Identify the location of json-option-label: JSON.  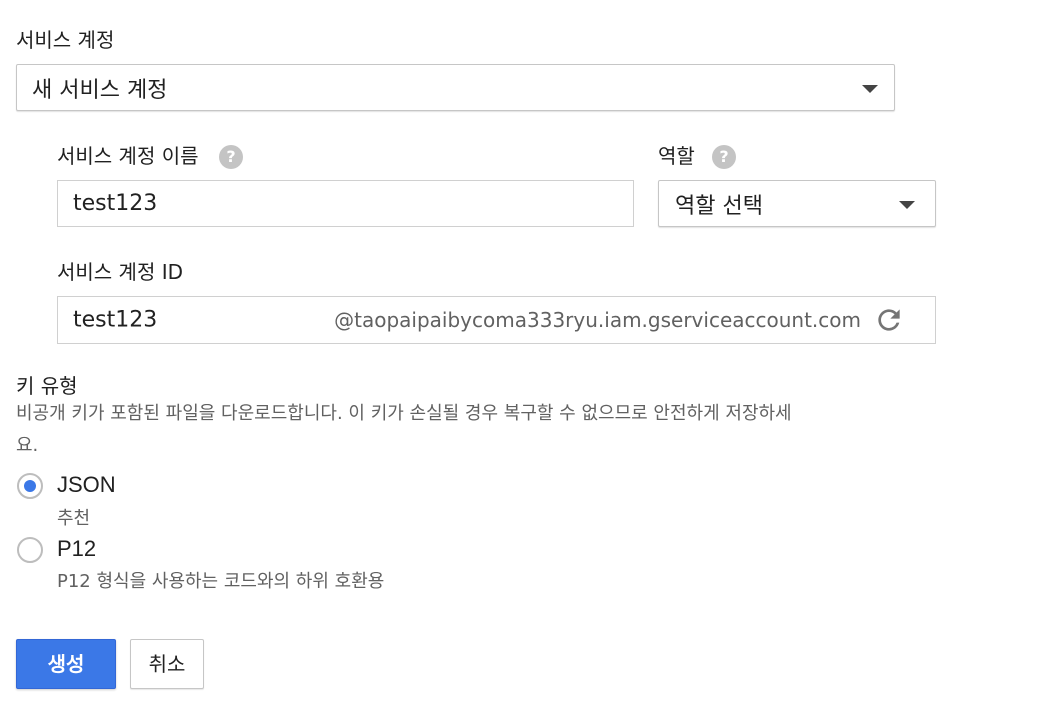
(86, 485).